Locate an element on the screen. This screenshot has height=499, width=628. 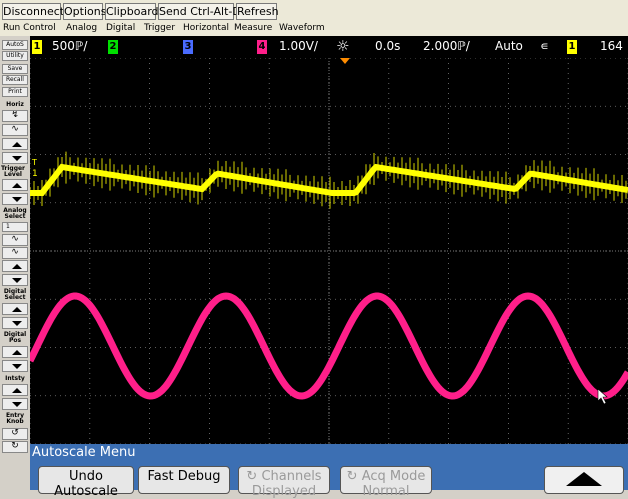
horiz-zoom-button: ↯ is located at coordinates (15, 116).